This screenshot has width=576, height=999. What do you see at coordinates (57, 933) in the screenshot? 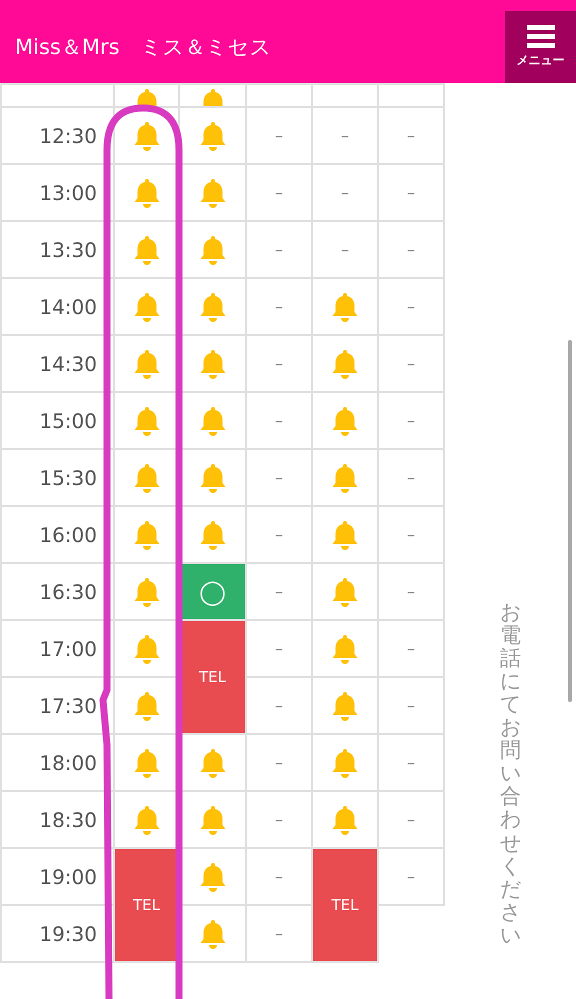
I see `time-cell: 19:30` at bounding box center [57, 933].